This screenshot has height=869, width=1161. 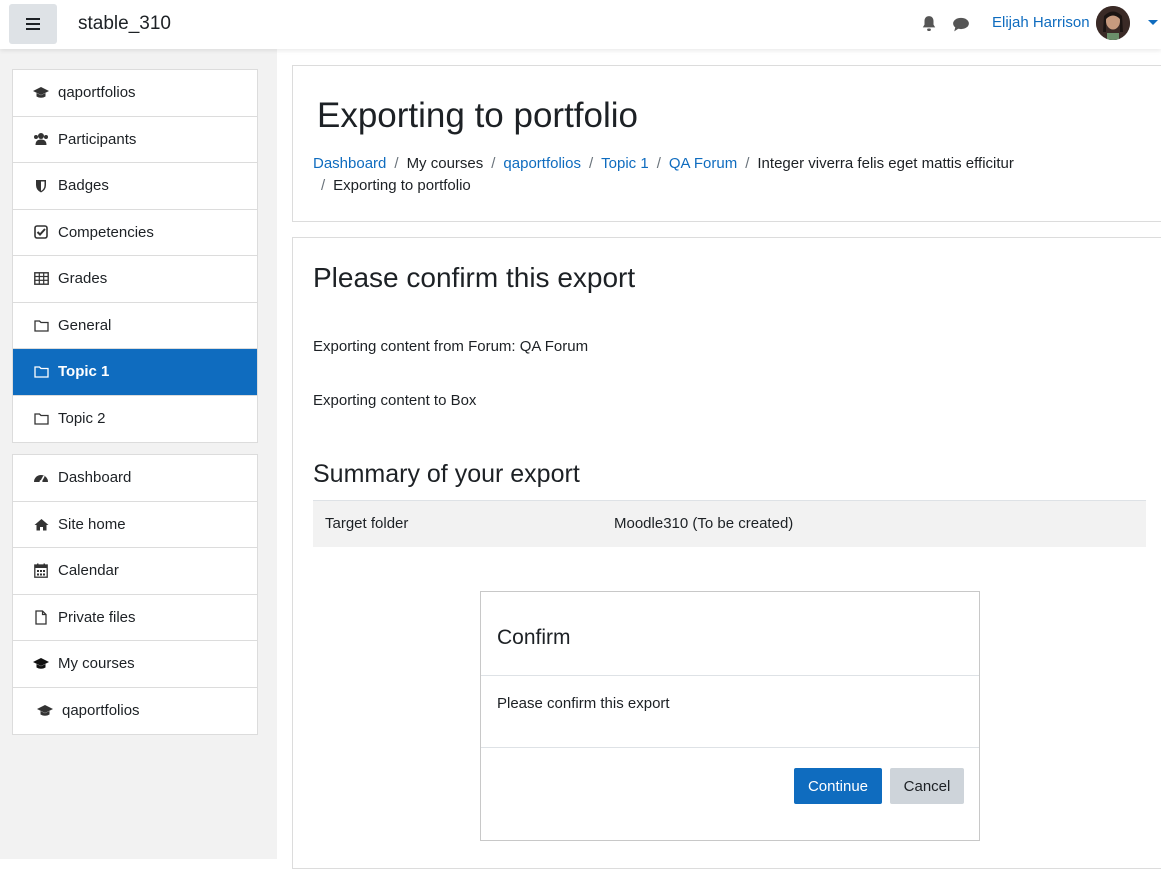 What do you see at coordinates (730, 634) in the screenshot?
I see `dialog-header: Confirm` at bounding box center [730, 634].